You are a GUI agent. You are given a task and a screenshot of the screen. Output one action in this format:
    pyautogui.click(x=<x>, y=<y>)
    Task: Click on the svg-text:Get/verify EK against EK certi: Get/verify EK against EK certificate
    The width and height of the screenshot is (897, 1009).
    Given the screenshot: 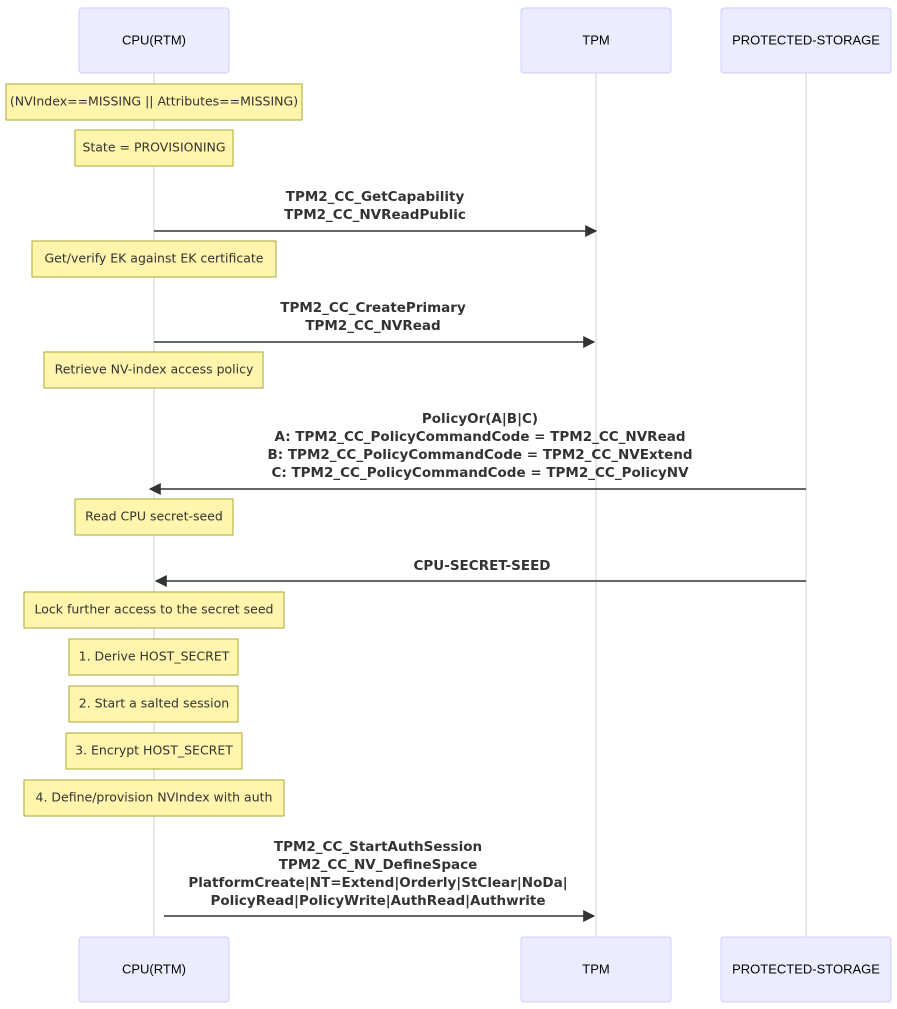 What is the action you would take?
    pyautogui.click(x=154, y=258)
    